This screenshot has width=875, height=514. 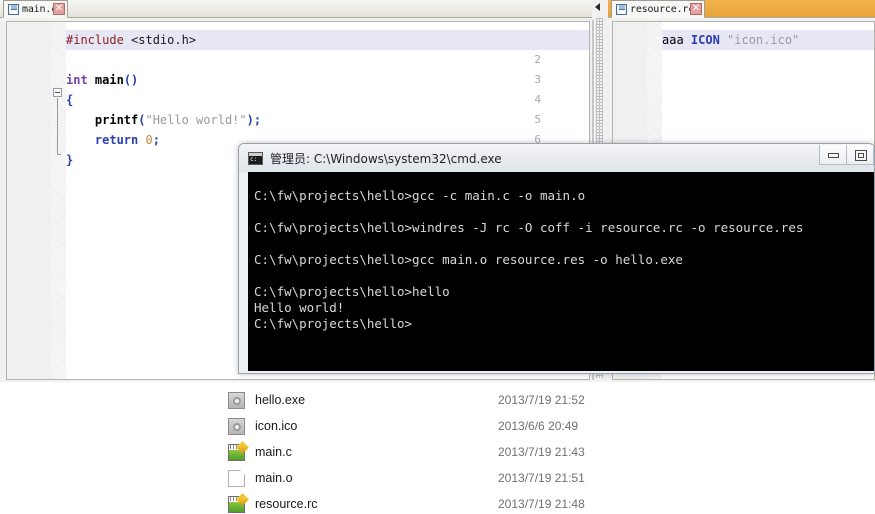 What do you see at coordinates (255, 158) in the screenshot?
I see `console-icon` at bounding box center [255, 158].